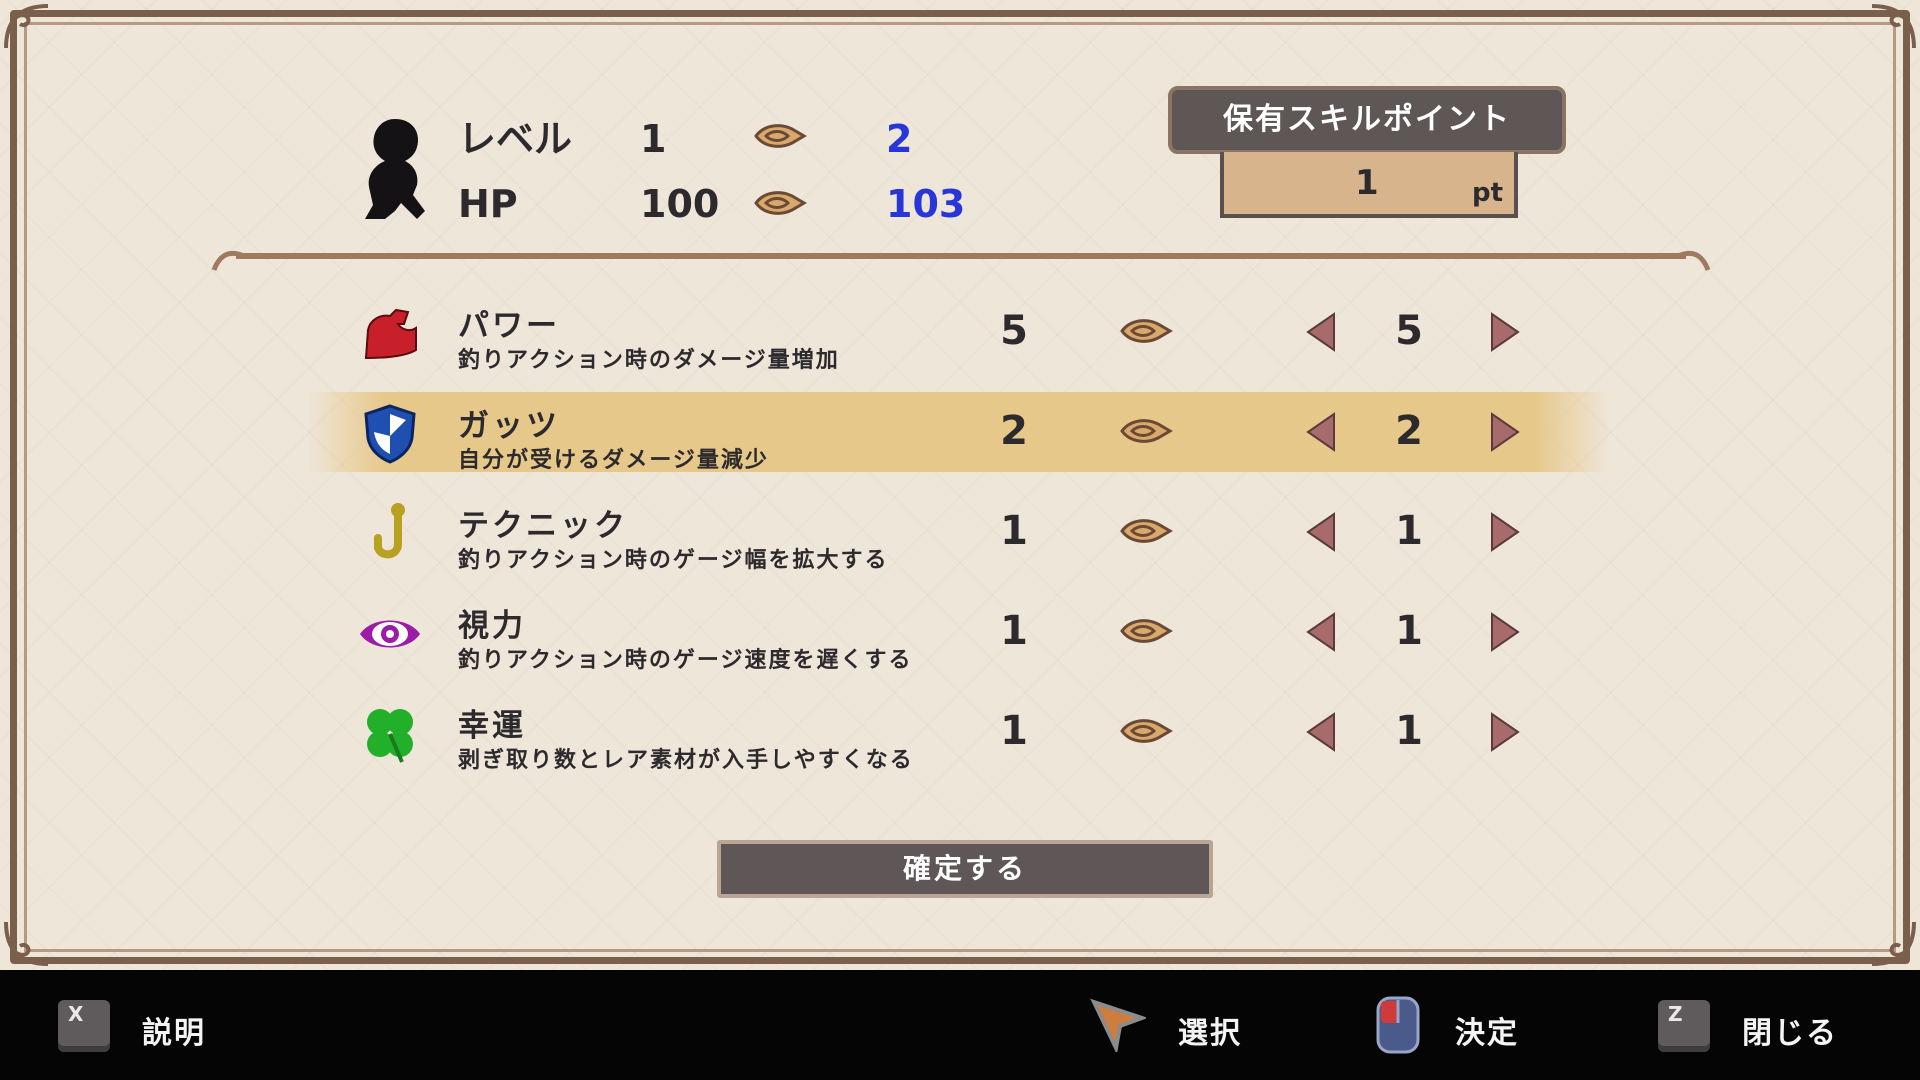 The height and width of the screenshot is (1080, 1920). Describe the element at coordinates (76, 1014) in the screenshot. I see `x-key-label: X` at that location.